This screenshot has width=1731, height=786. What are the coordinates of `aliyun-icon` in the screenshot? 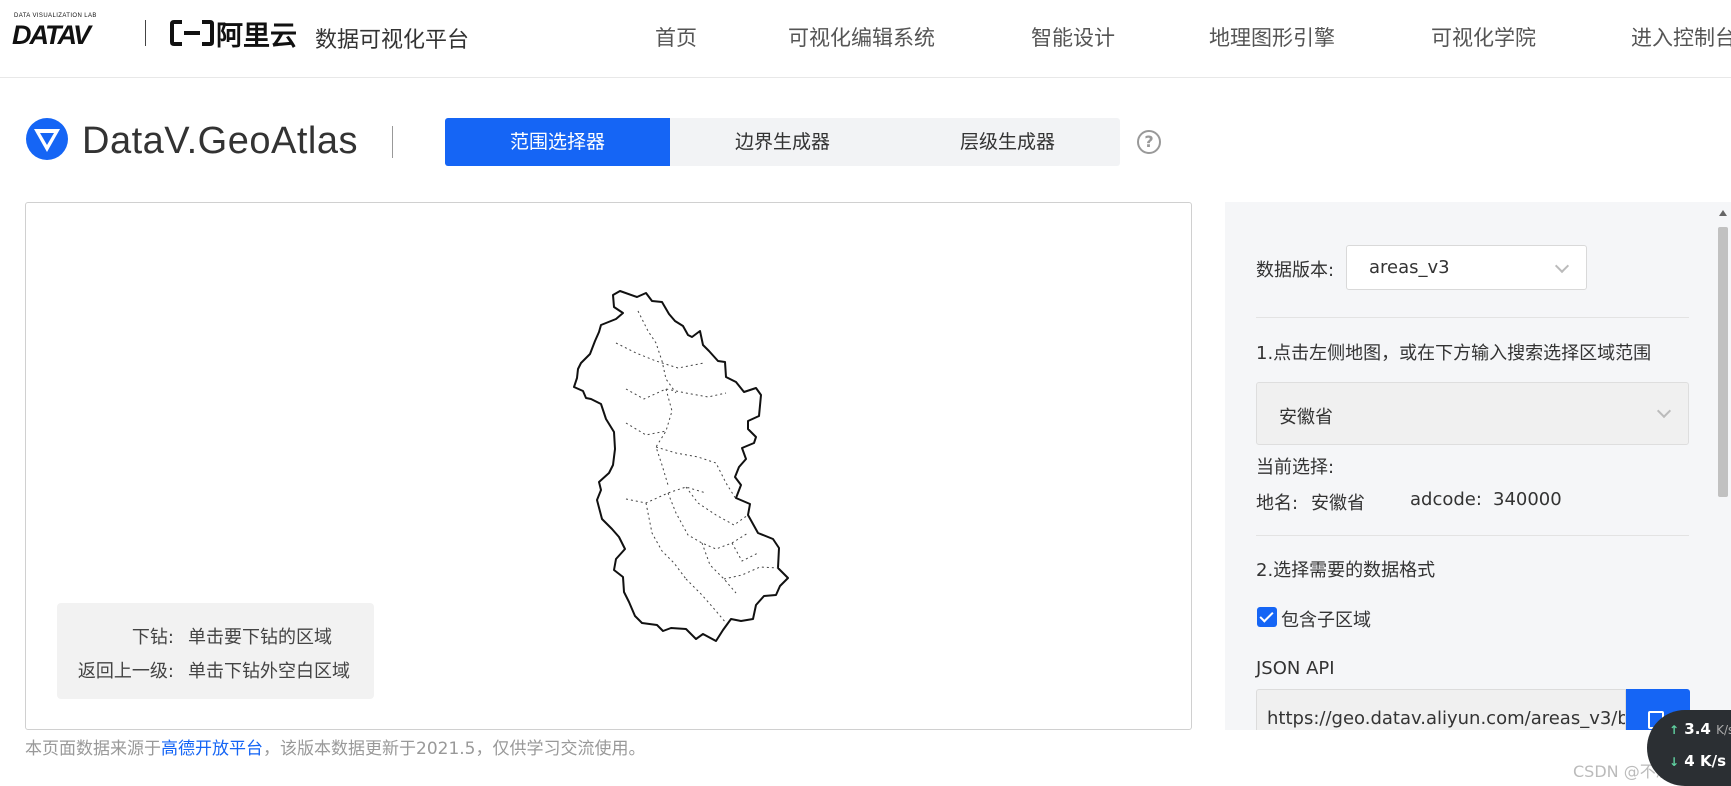 It's located at (192, 33).